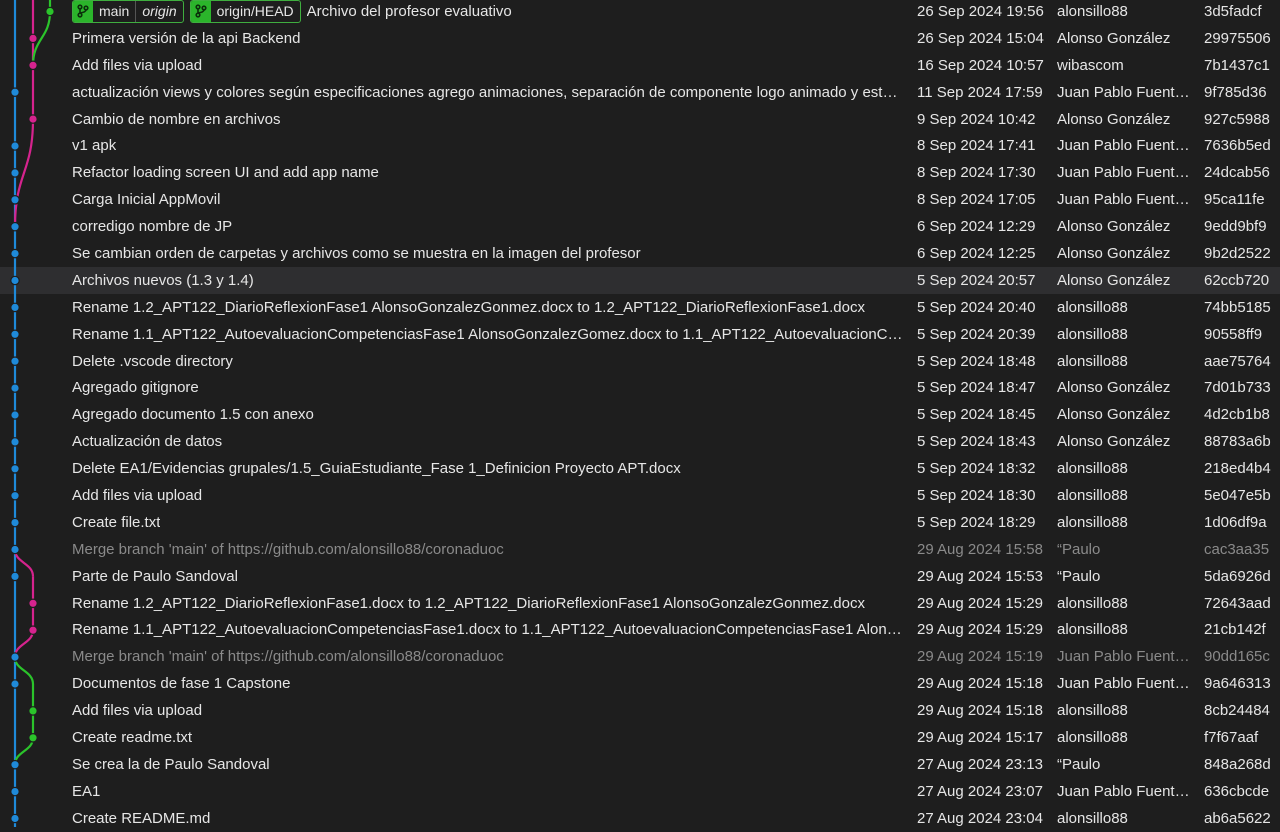 The height and width of the screenshot is (832, 1280). What do you see at coordinates (141, 818) in the screenshot?
I see `commit-message-text: Create README.md` at bounding box center [141, 818].